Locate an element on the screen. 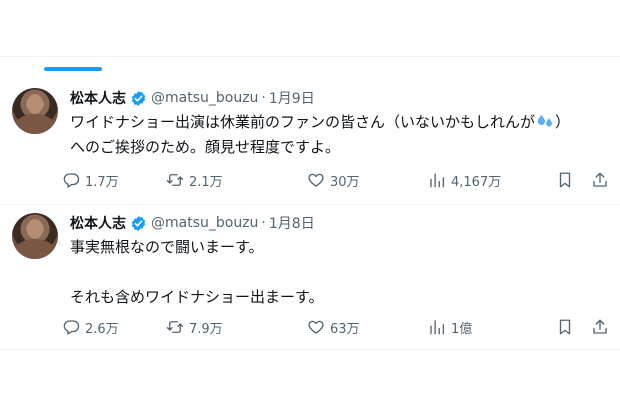  tweet-header: 松本人志 @matsu_bouzu · 1月8日 is located at coordinates (192, 223).